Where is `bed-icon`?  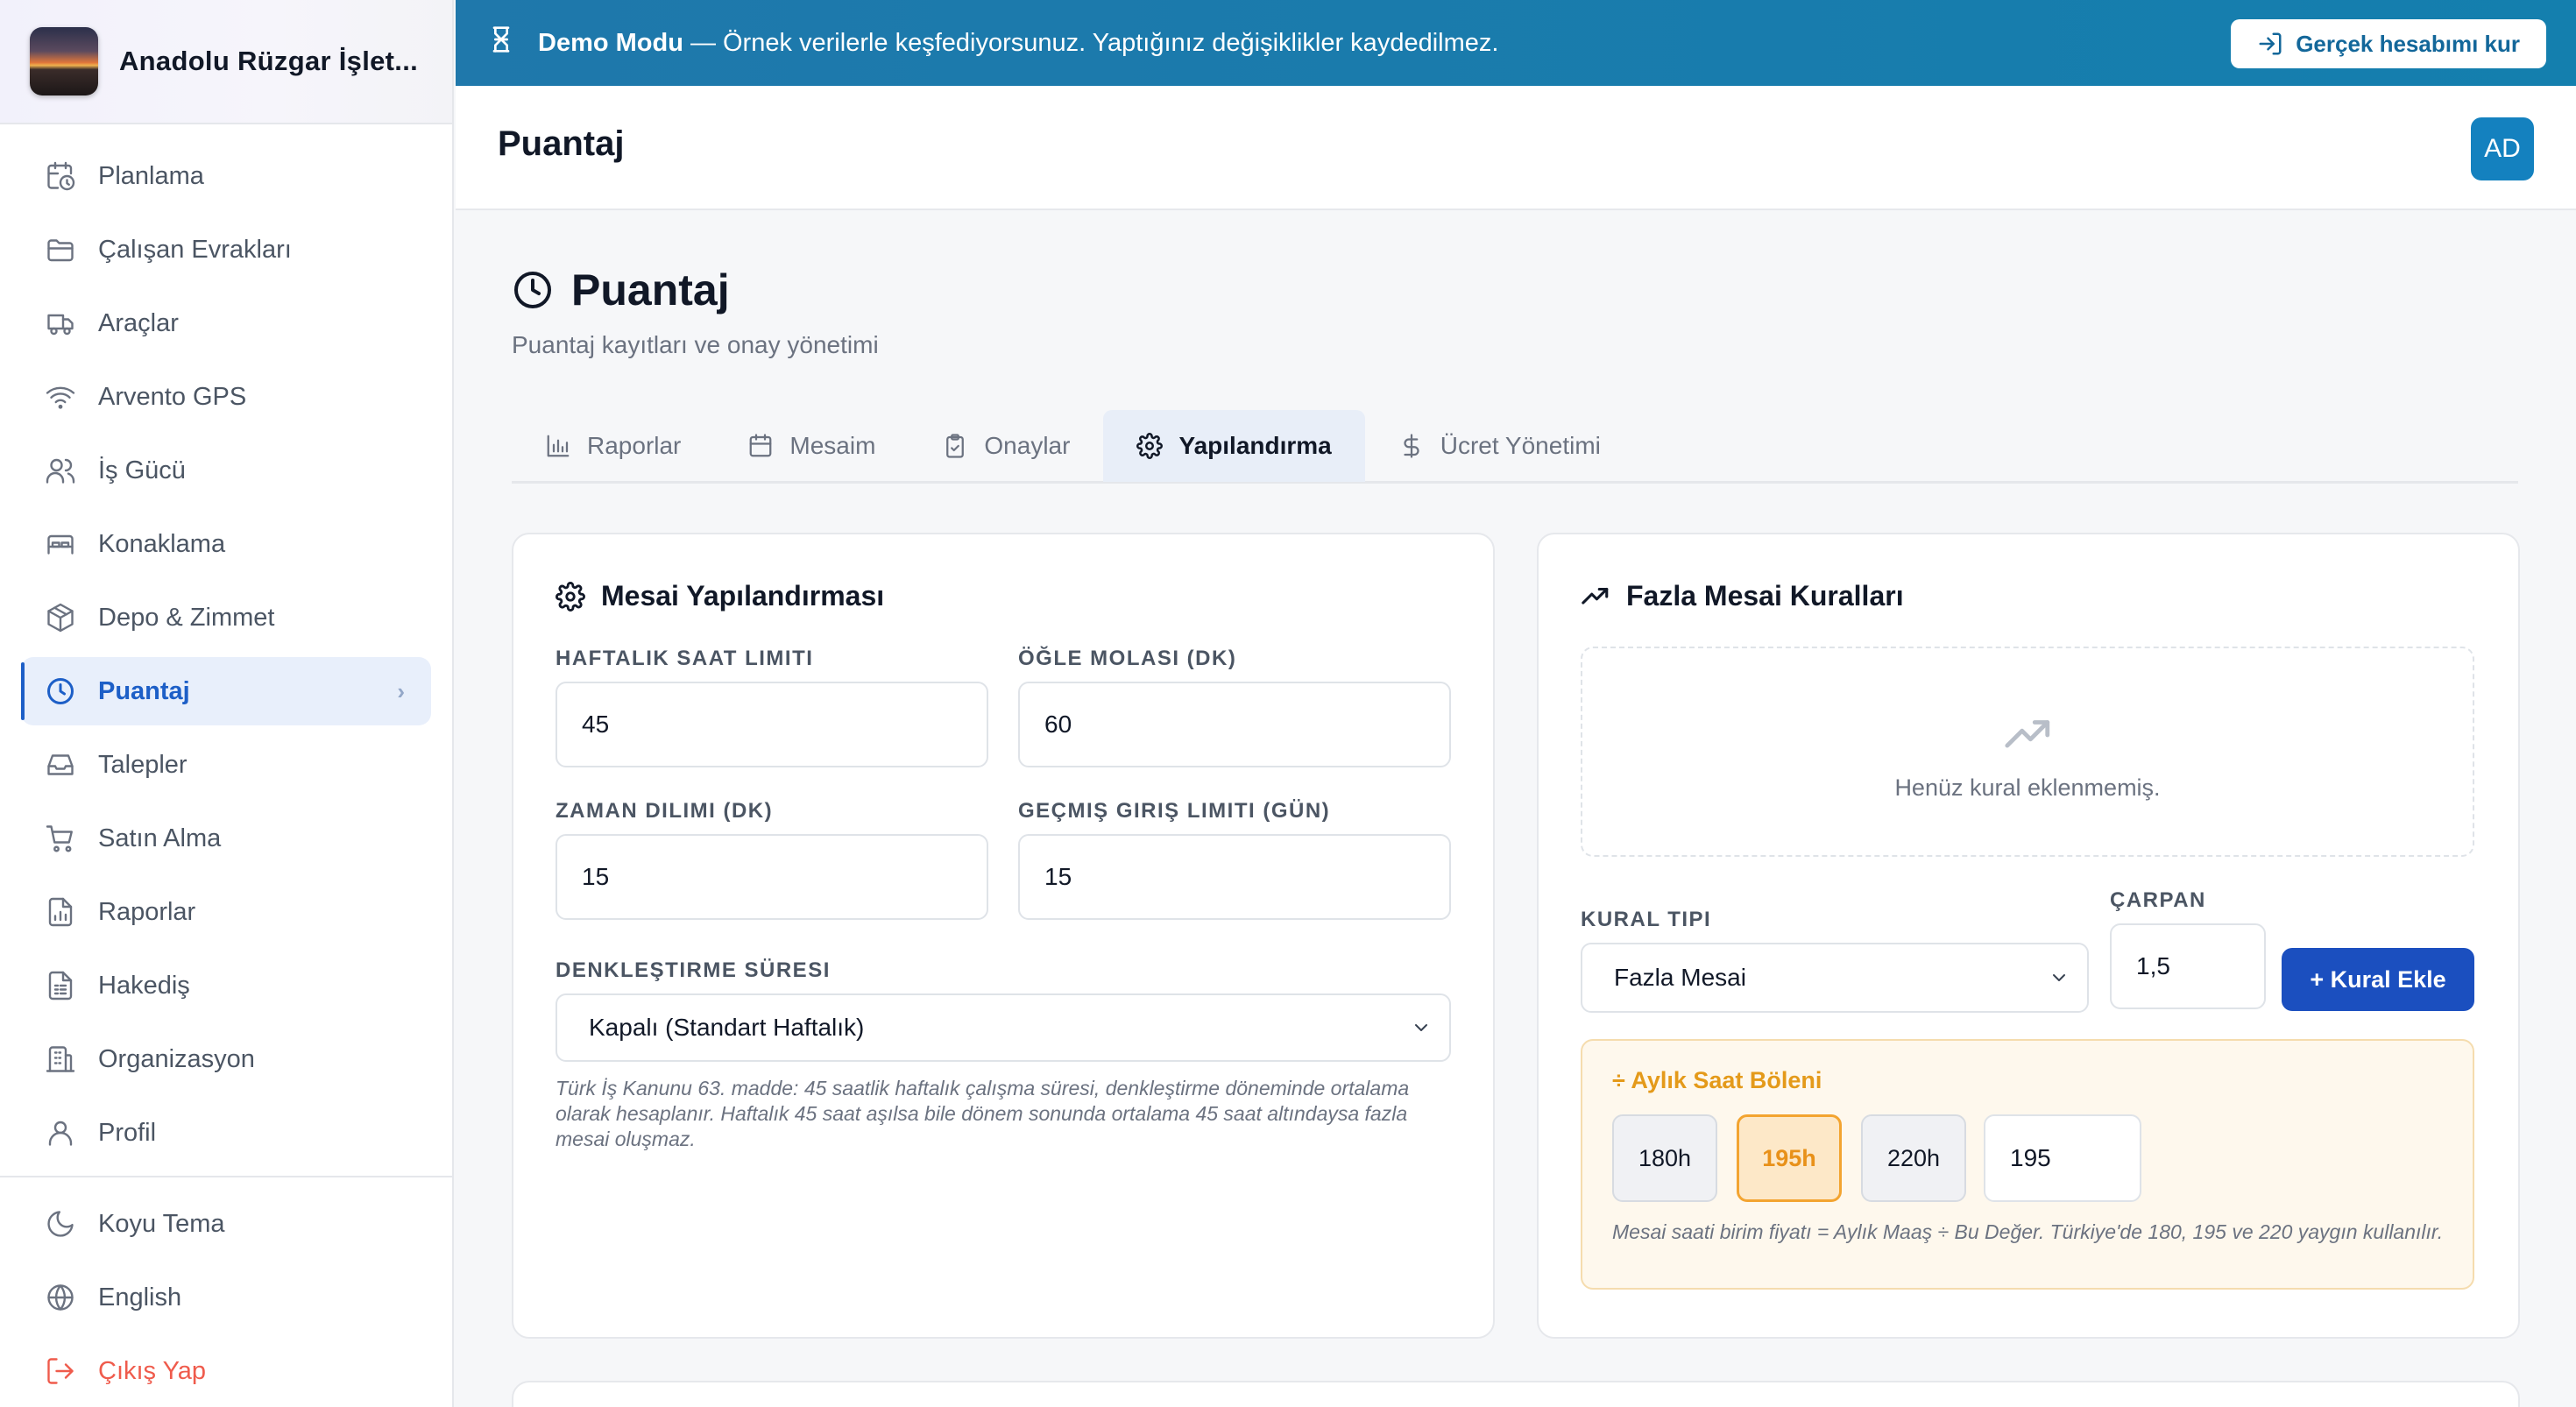
bed-icon is located at coordinates (60, 544).